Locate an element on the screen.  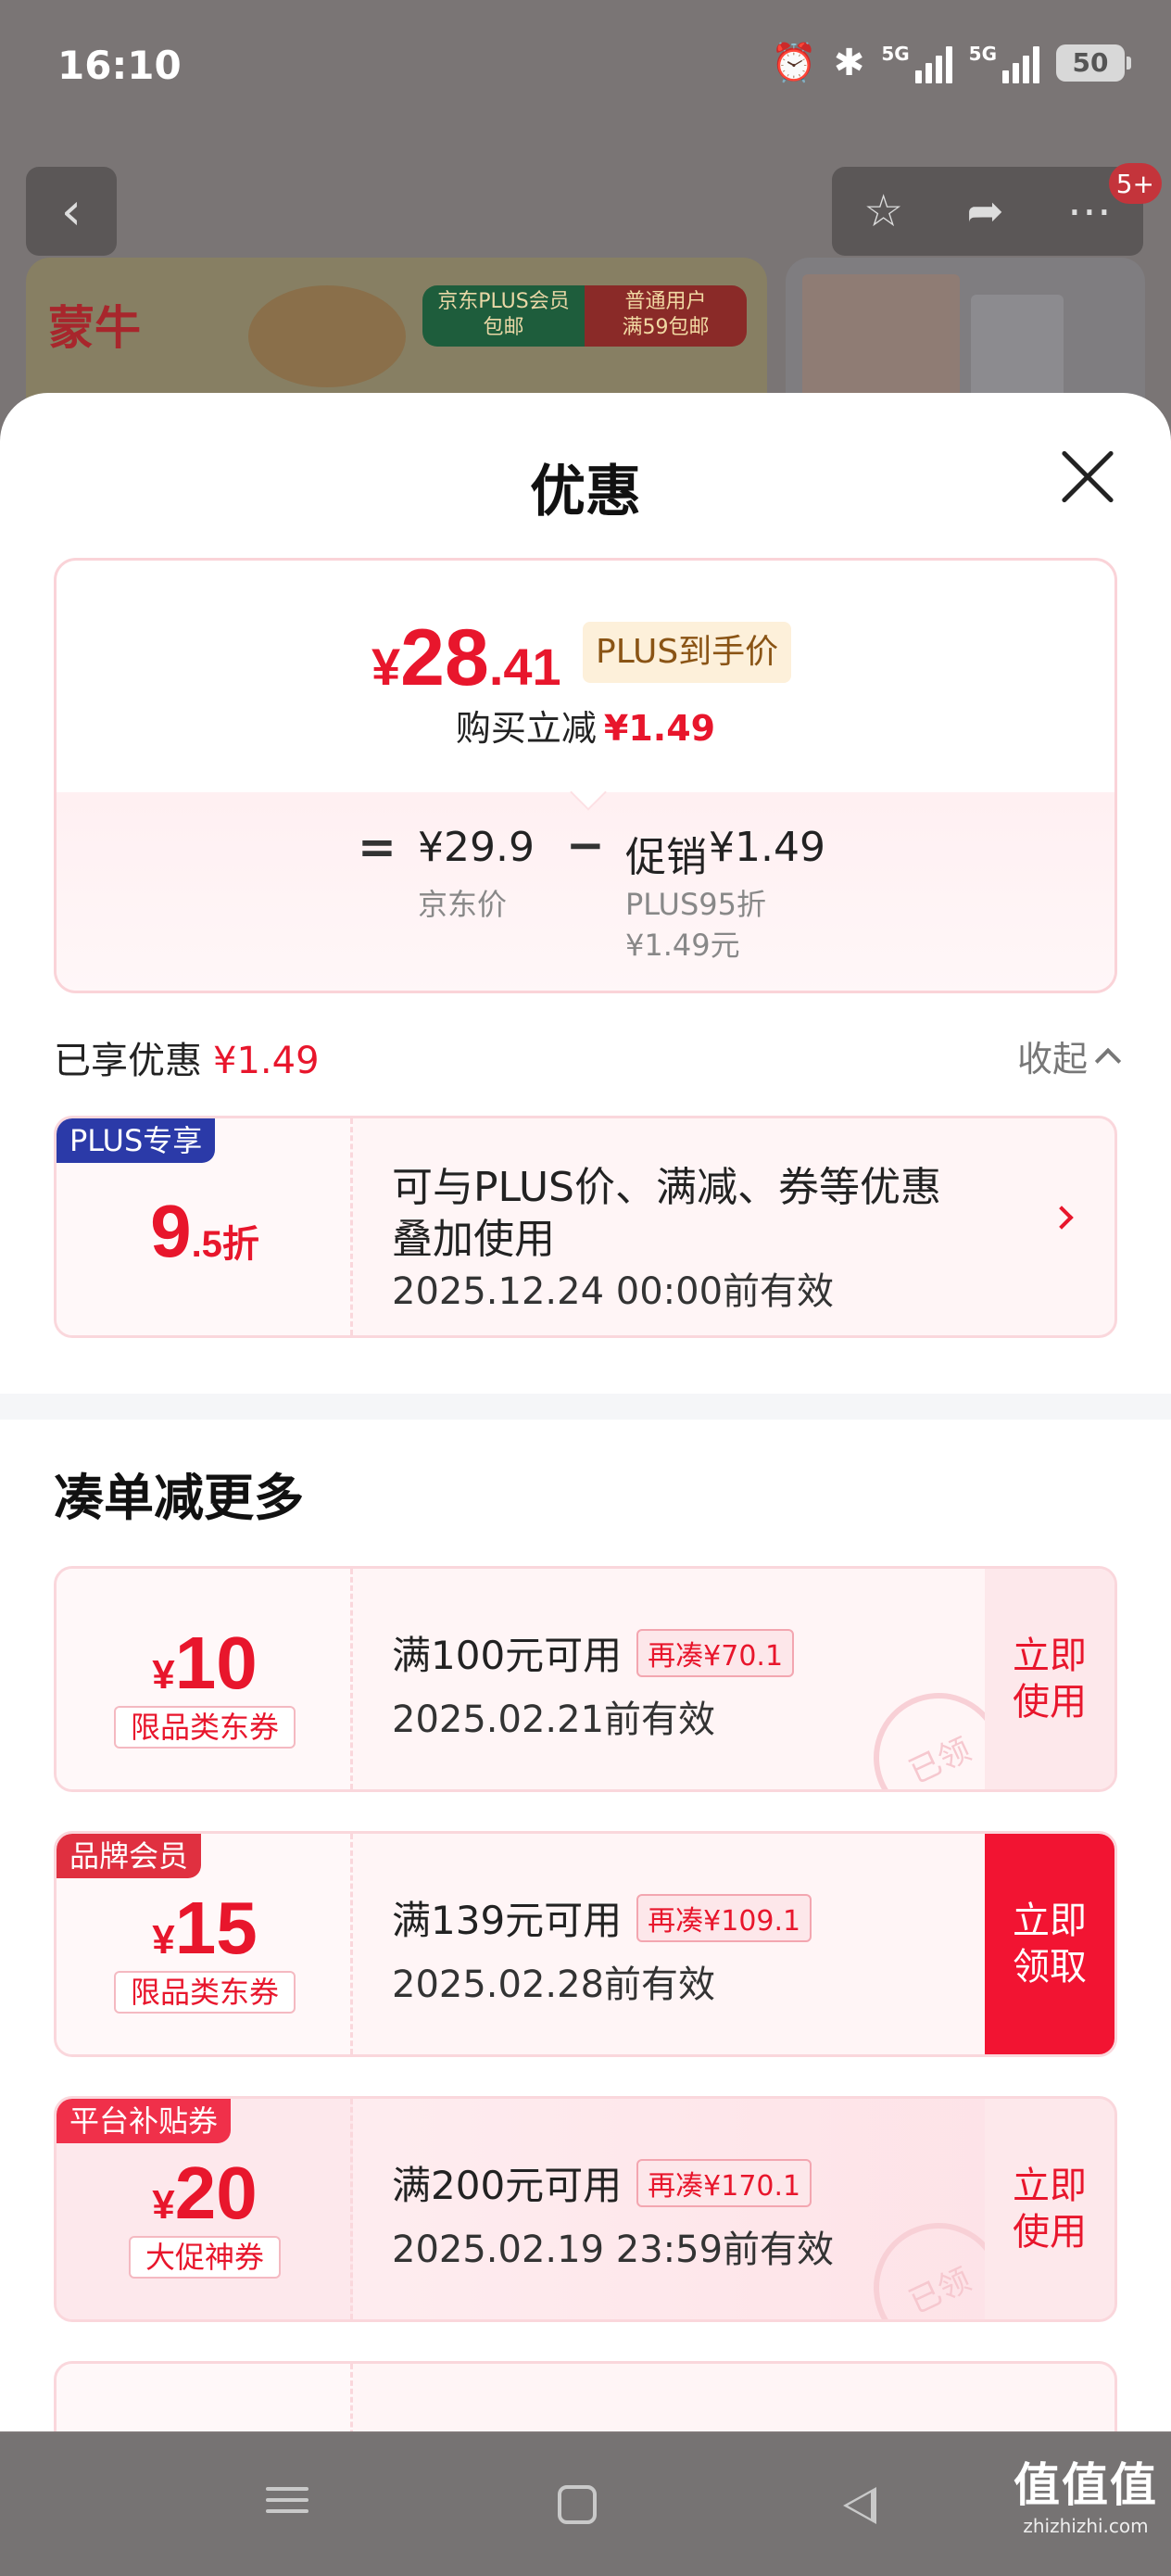
close-icon is located at coordinates (1088, 476).